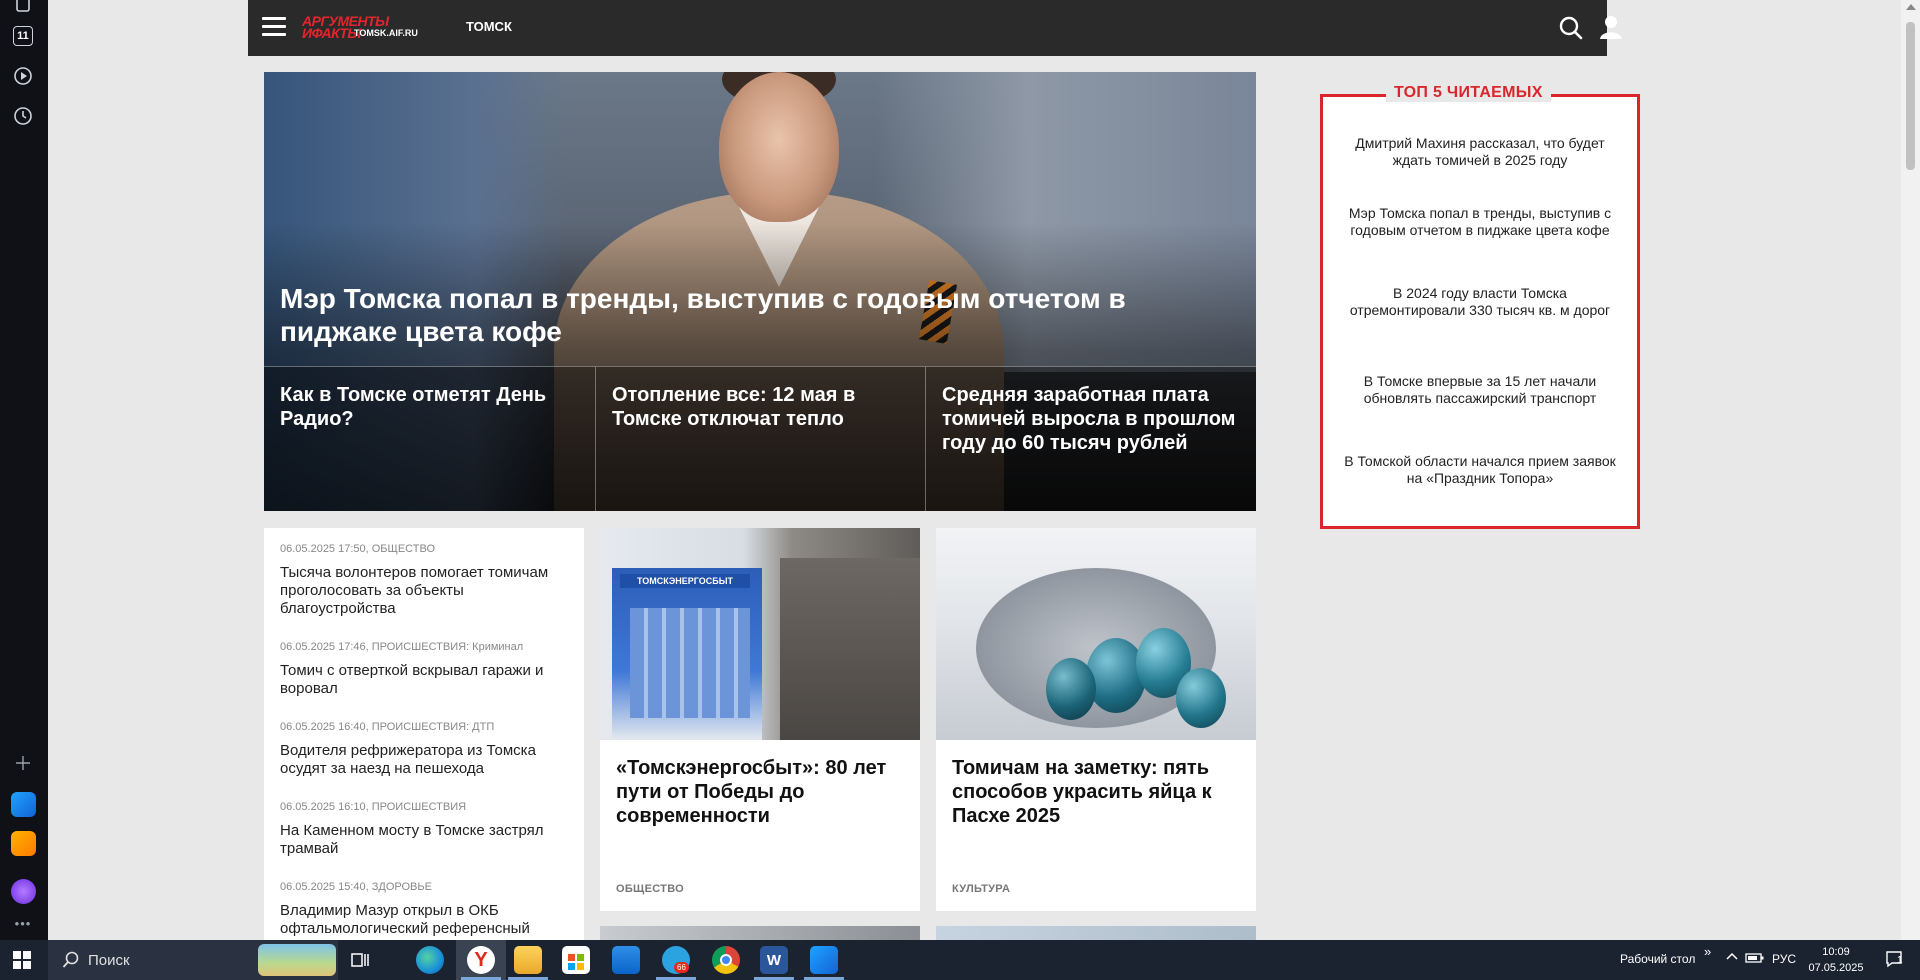 The image size is (1920, 980). What do you see at coordinates (1468, 93) in the screenshot?
I see `top5-title: ТОП 5 ЧИТАЕМЫХ` at bounding box center [1468, 93].